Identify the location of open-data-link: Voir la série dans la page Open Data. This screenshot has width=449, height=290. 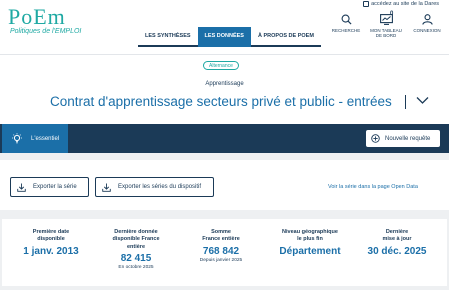
(373, 187).